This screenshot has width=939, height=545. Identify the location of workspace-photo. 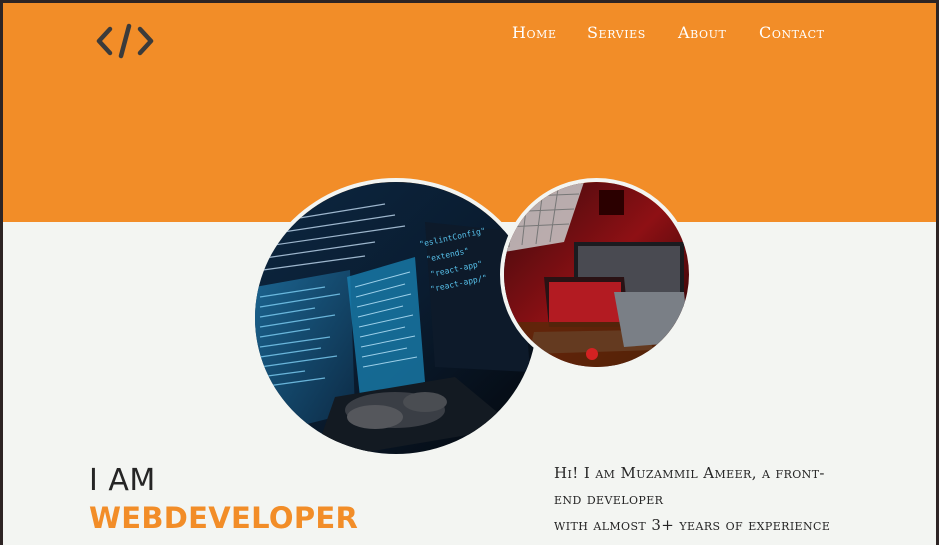
(596, 274).